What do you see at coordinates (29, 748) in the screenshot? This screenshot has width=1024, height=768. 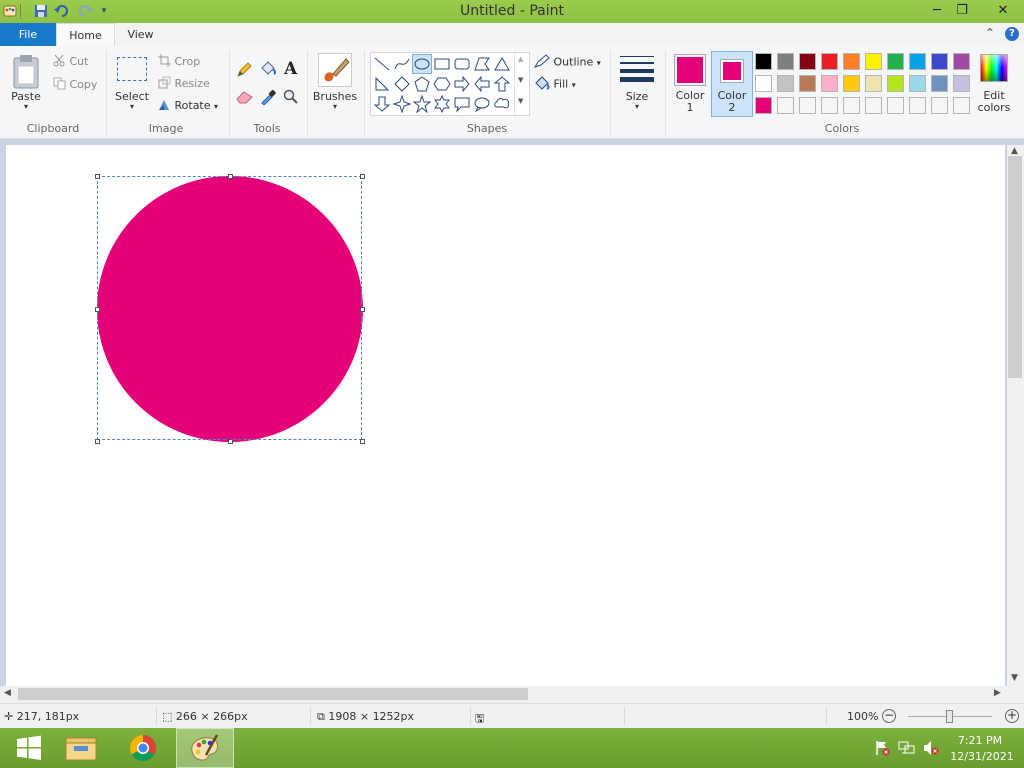 I see `start-button` at bounding box center [29, 748].